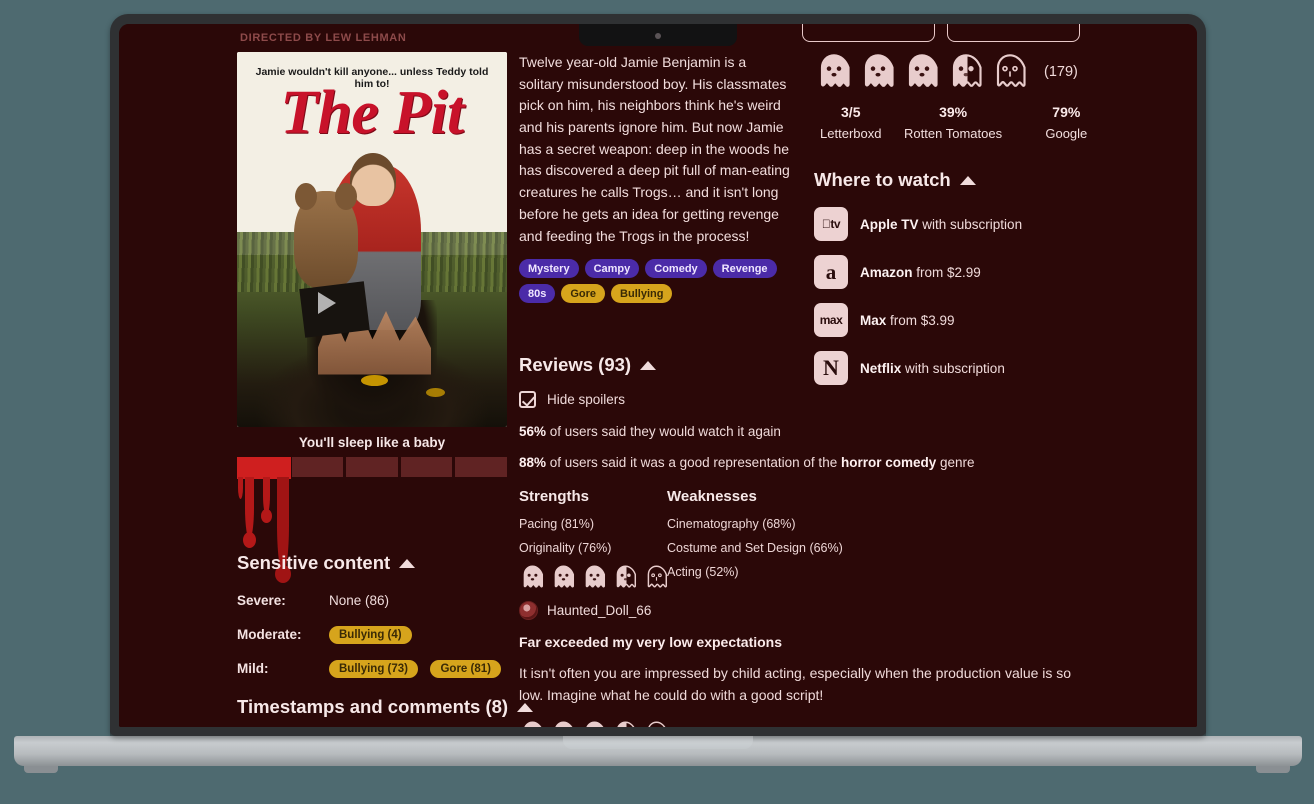 This screenshot has width=1314, height=804. What do you see at coordinates (964, 296) in the screenshot?
I see `provider-list: tv Apple TV with subscription a Amazon` at bounding box center [964, 296].